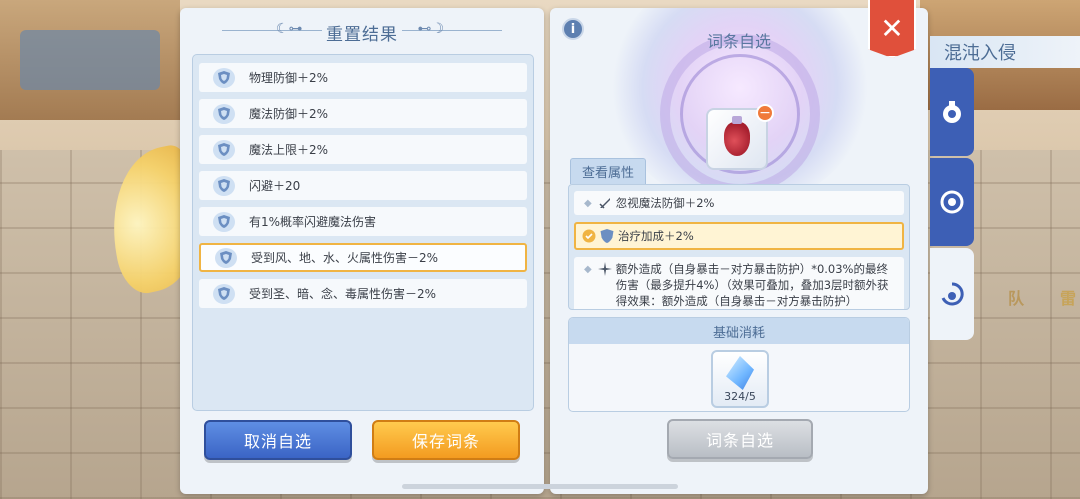 This screenshot has width=1080, height=499. I want to click on attribute-row: 受到圣、暗、念、毒属性伤害－2%, so click(363, 293).